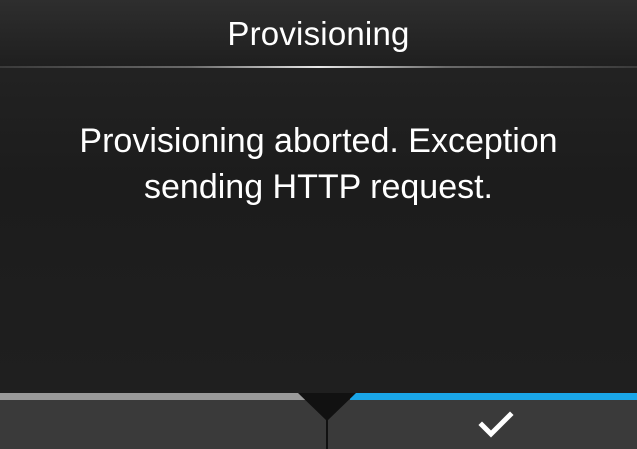  I want to click on right-softkey-indicator, so click(493, 396).